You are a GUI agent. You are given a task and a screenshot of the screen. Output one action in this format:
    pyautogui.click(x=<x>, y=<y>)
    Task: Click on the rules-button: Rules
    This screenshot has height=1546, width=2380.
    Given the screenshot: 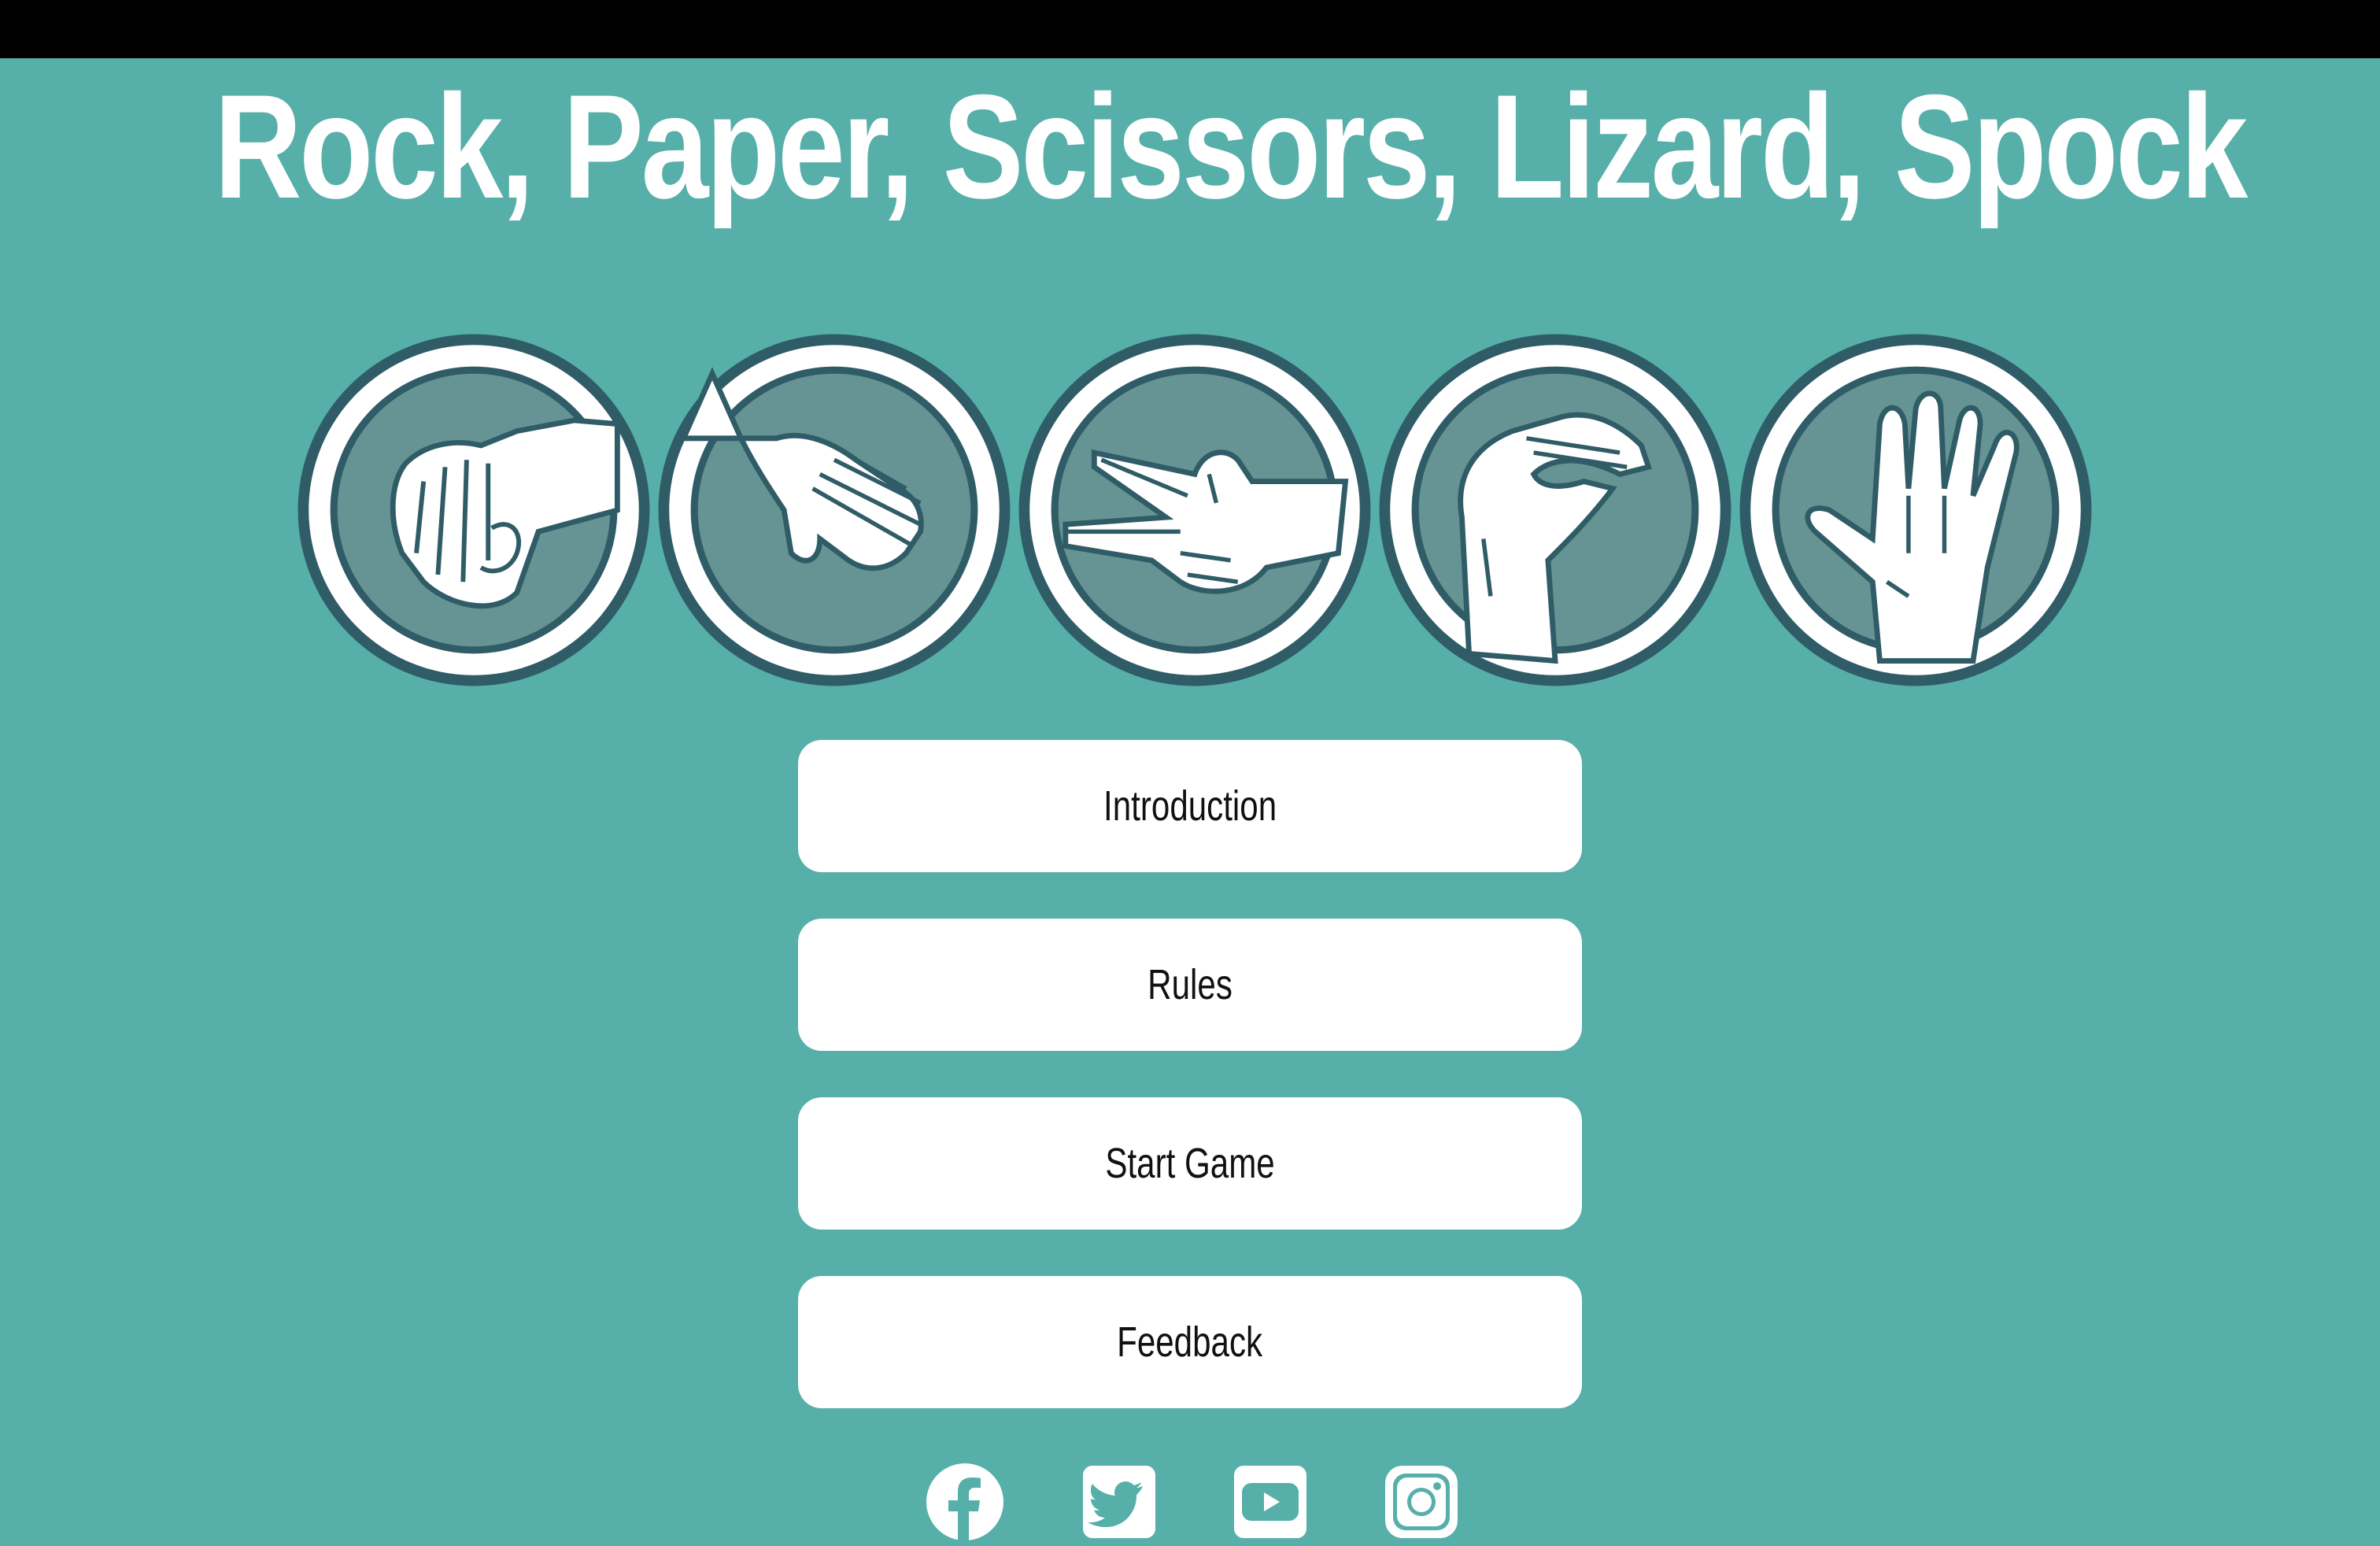 What is the action you would take?
    pyautogui.click(x=1190, y=985)
    